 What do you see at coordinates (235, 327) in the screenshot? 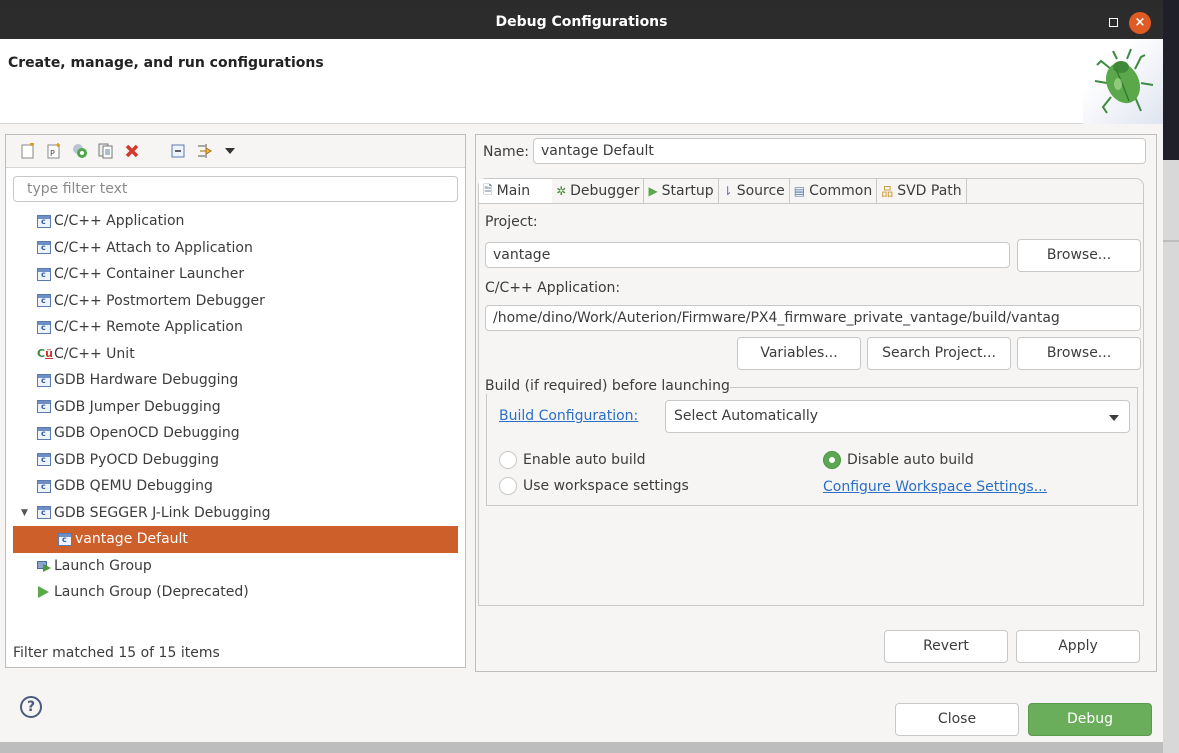
I see `tree-item-c-cpp-remote: C/C++ Remote Application` at bounding box center [235, 327].